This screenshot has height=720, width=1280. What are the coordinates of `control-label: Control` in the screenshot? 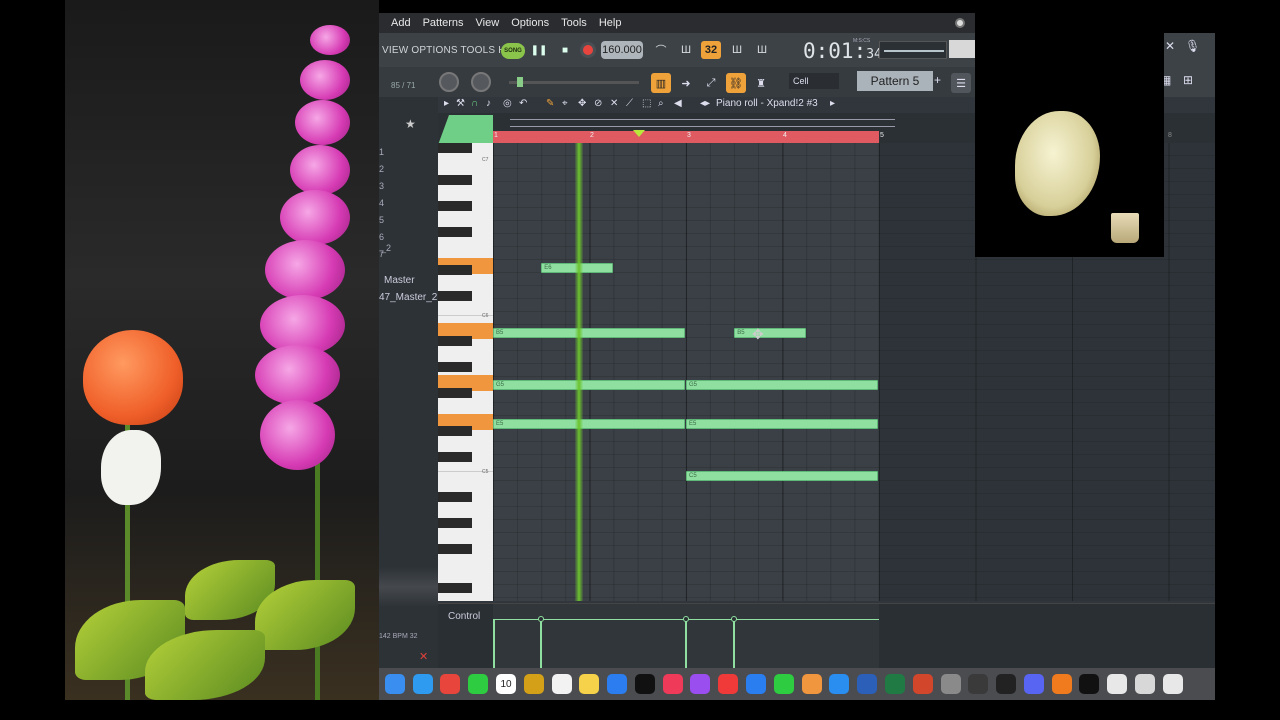 It's located at (464, 616).